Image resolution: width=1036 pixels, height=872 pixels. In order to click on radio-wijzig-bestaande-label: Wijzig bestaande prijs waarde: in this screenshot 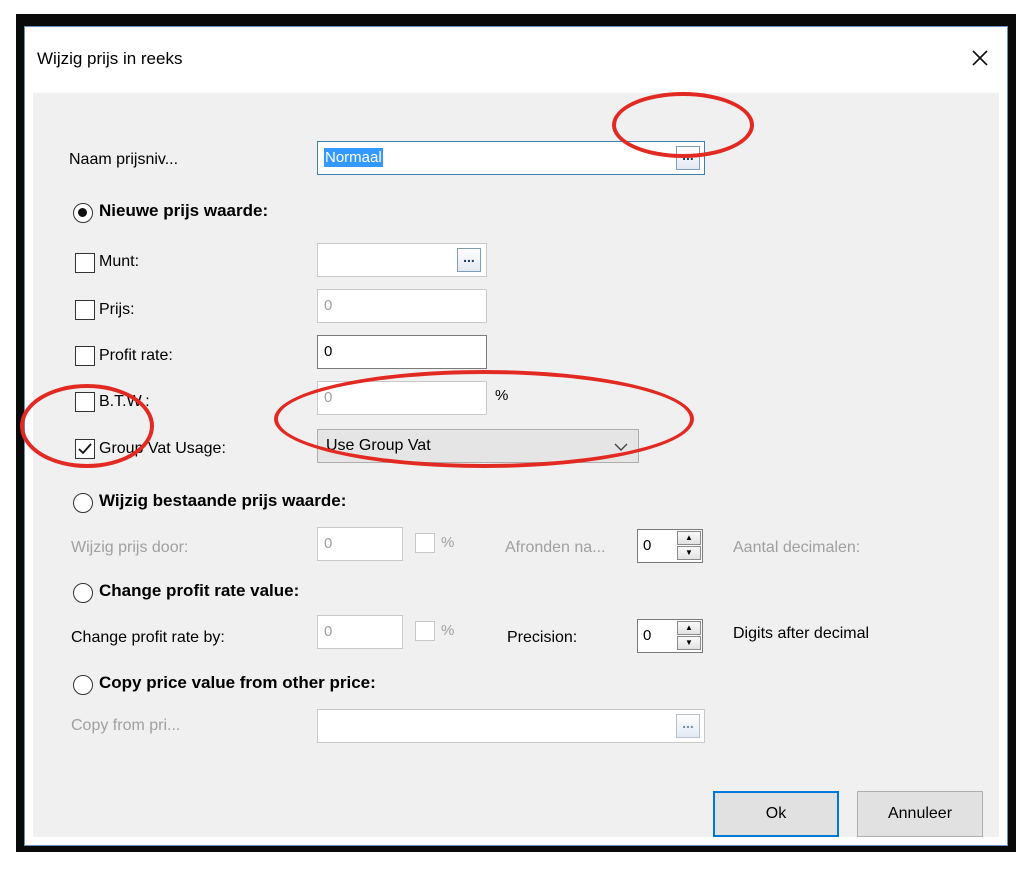, I will do `click(223, 500)`.